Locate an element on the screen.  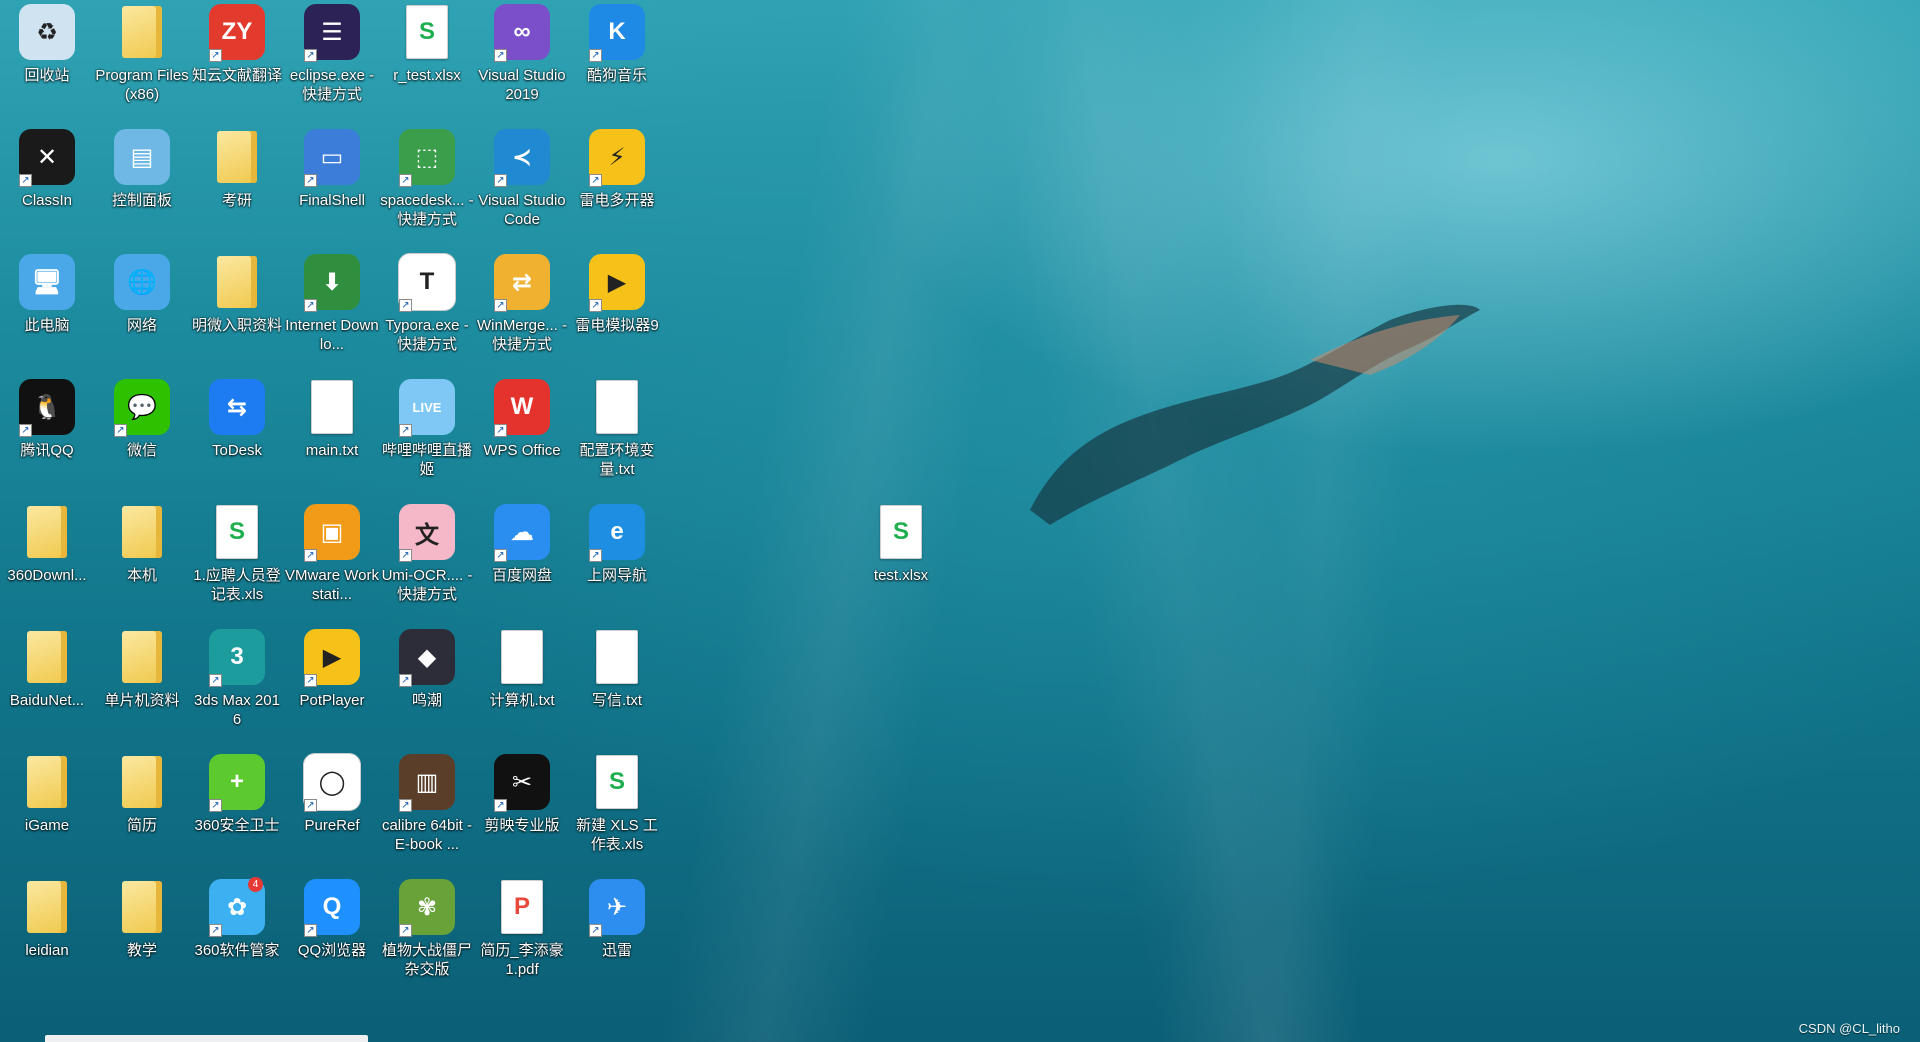
desktop-icon-spacedesk: ⬚ ↗ spacedesk... - 快捷方式 is located at coordinates (427, 185).